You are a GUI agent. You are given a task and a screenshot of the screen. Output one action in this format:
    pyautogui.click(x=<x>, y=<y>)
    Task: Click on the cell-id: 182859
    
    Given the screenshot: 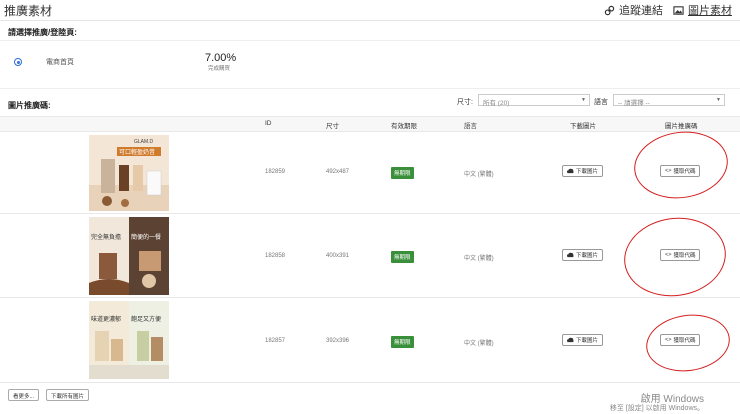 What is the action you would take?
    pyautogui.click(x=275, y=172)
    